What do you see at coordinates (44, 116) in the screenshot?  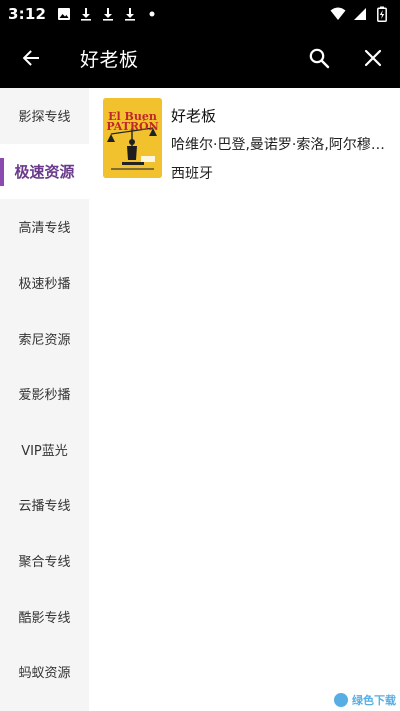 I see `sidebar-item-source-0: 影探专线` at bounding box center [44, 116].